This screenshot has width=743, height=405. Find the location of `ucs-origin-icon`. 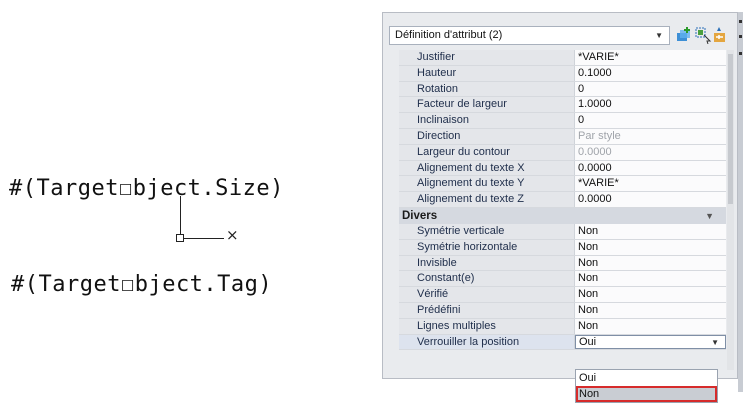

ucs-origin-icon is located at coordinates (180, 238).